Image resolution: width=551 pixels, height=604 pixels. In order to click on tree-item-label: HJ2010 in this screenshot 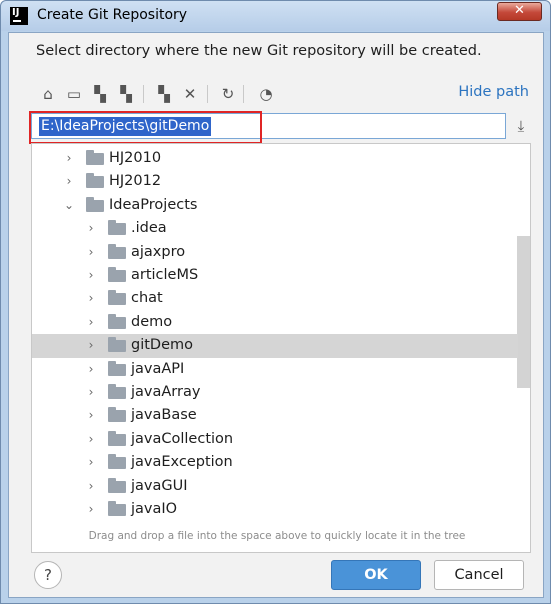, I will do `click(135, 158)`.